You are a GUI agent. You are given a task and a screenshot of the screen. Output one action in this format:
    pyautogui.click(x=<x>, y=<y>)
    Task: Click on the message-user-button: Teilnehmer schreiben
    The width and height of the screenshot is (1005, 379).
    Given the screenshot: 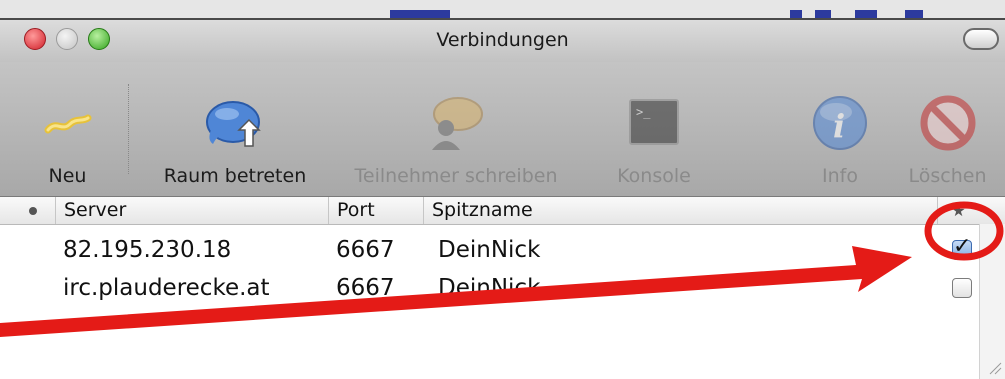 What is the action you would take?
    pyautogui.click(x=456, y=129)
    